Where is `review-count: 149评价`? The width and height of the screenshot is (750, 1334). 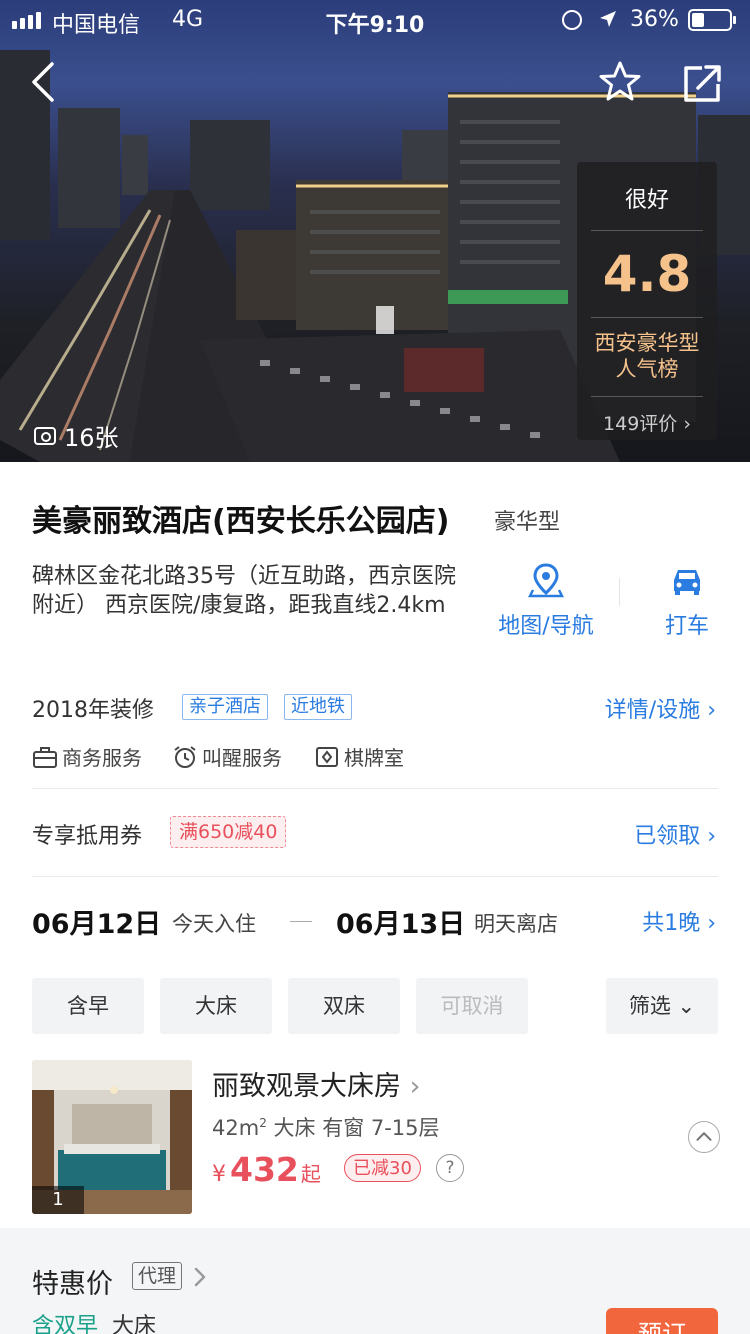 review-count: 149评价 is located at coordinates (640, 424).